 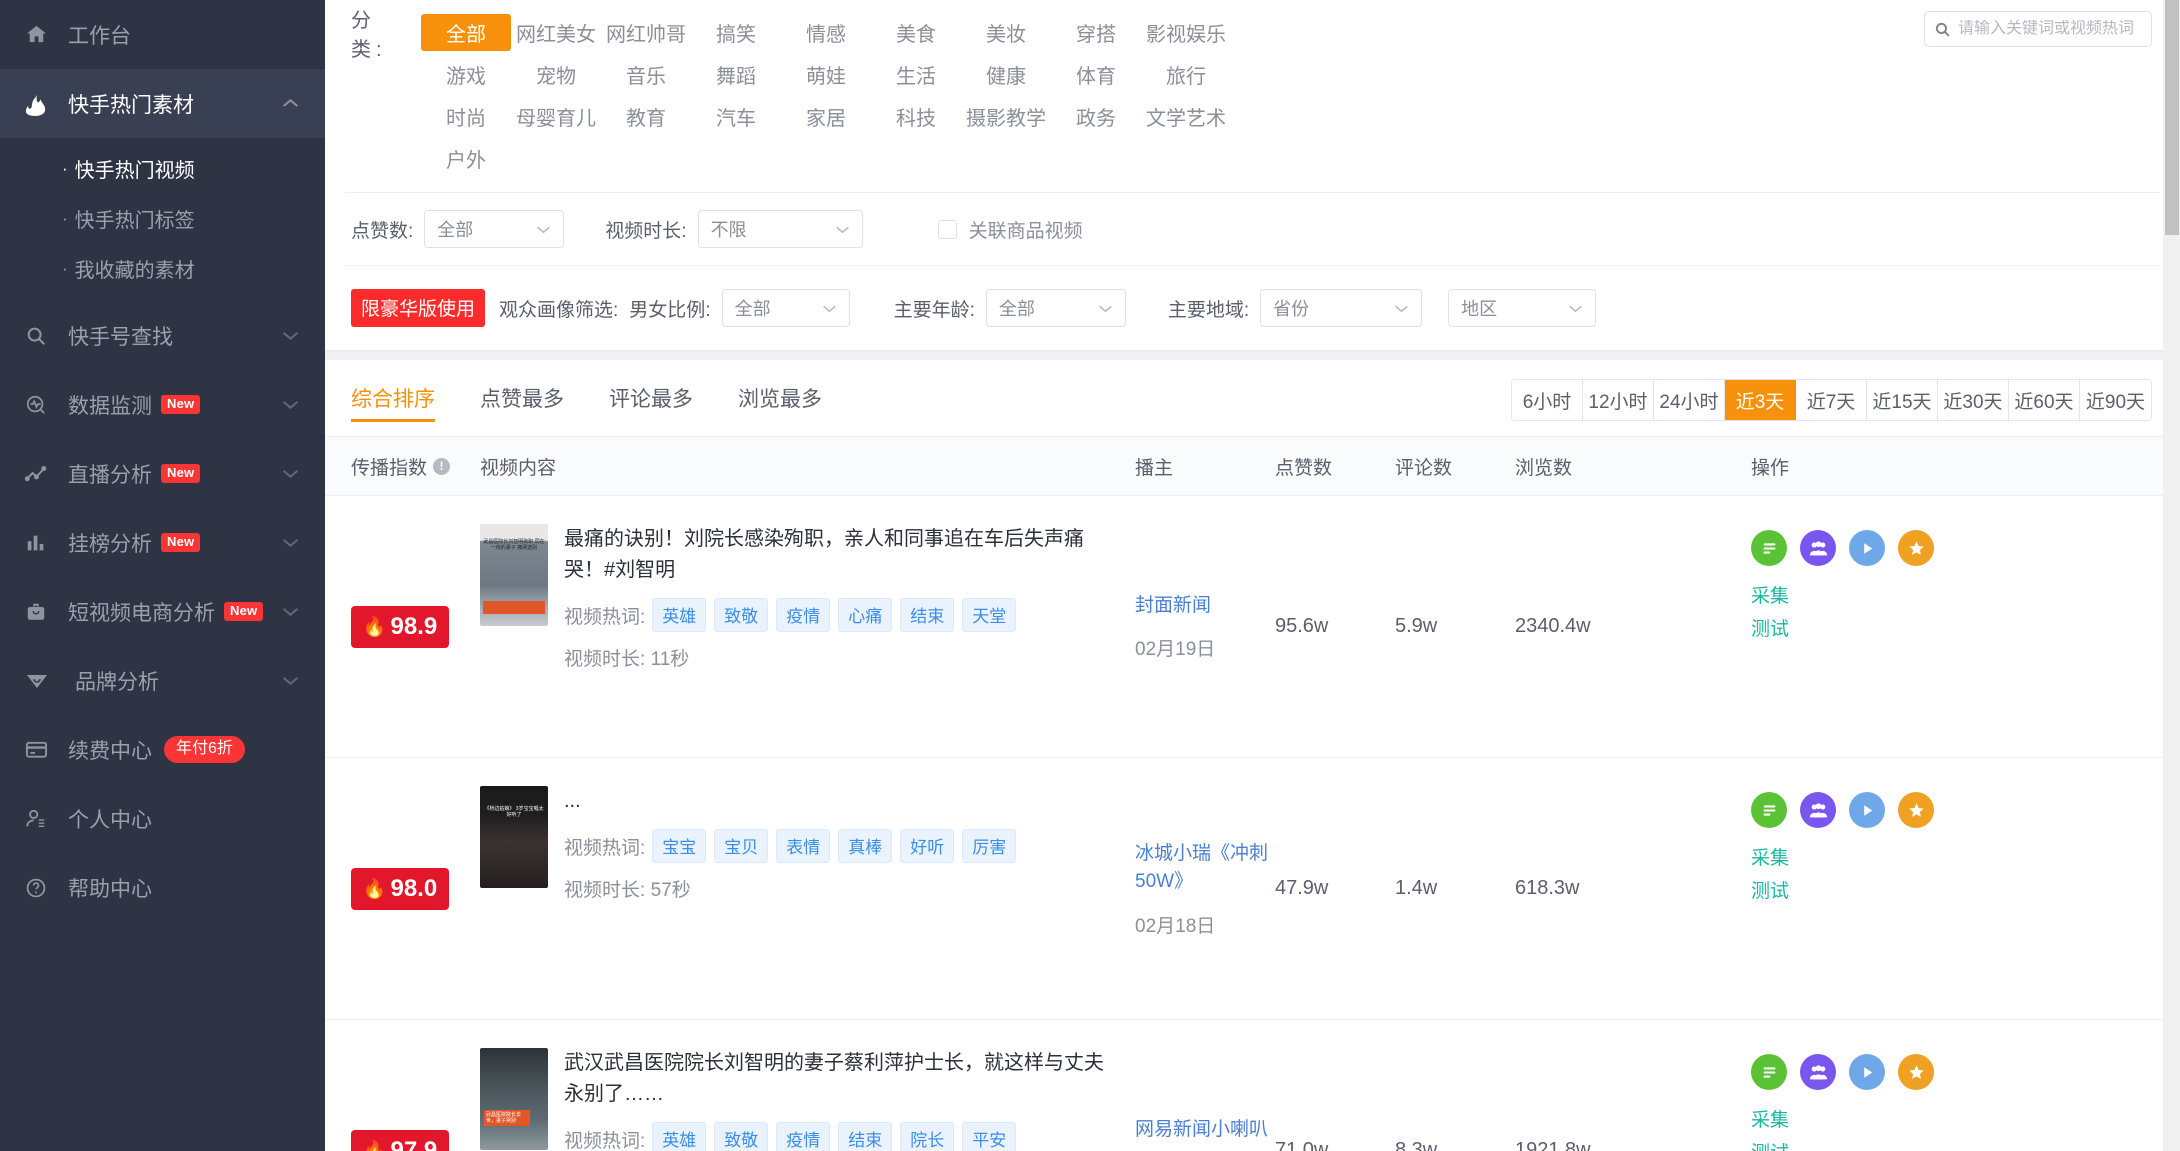 I want to click on video-thumbnail: 武昌医院长刘智明殉职 同在一线的妻子 痛哭送别, so click(x=514, y=575).